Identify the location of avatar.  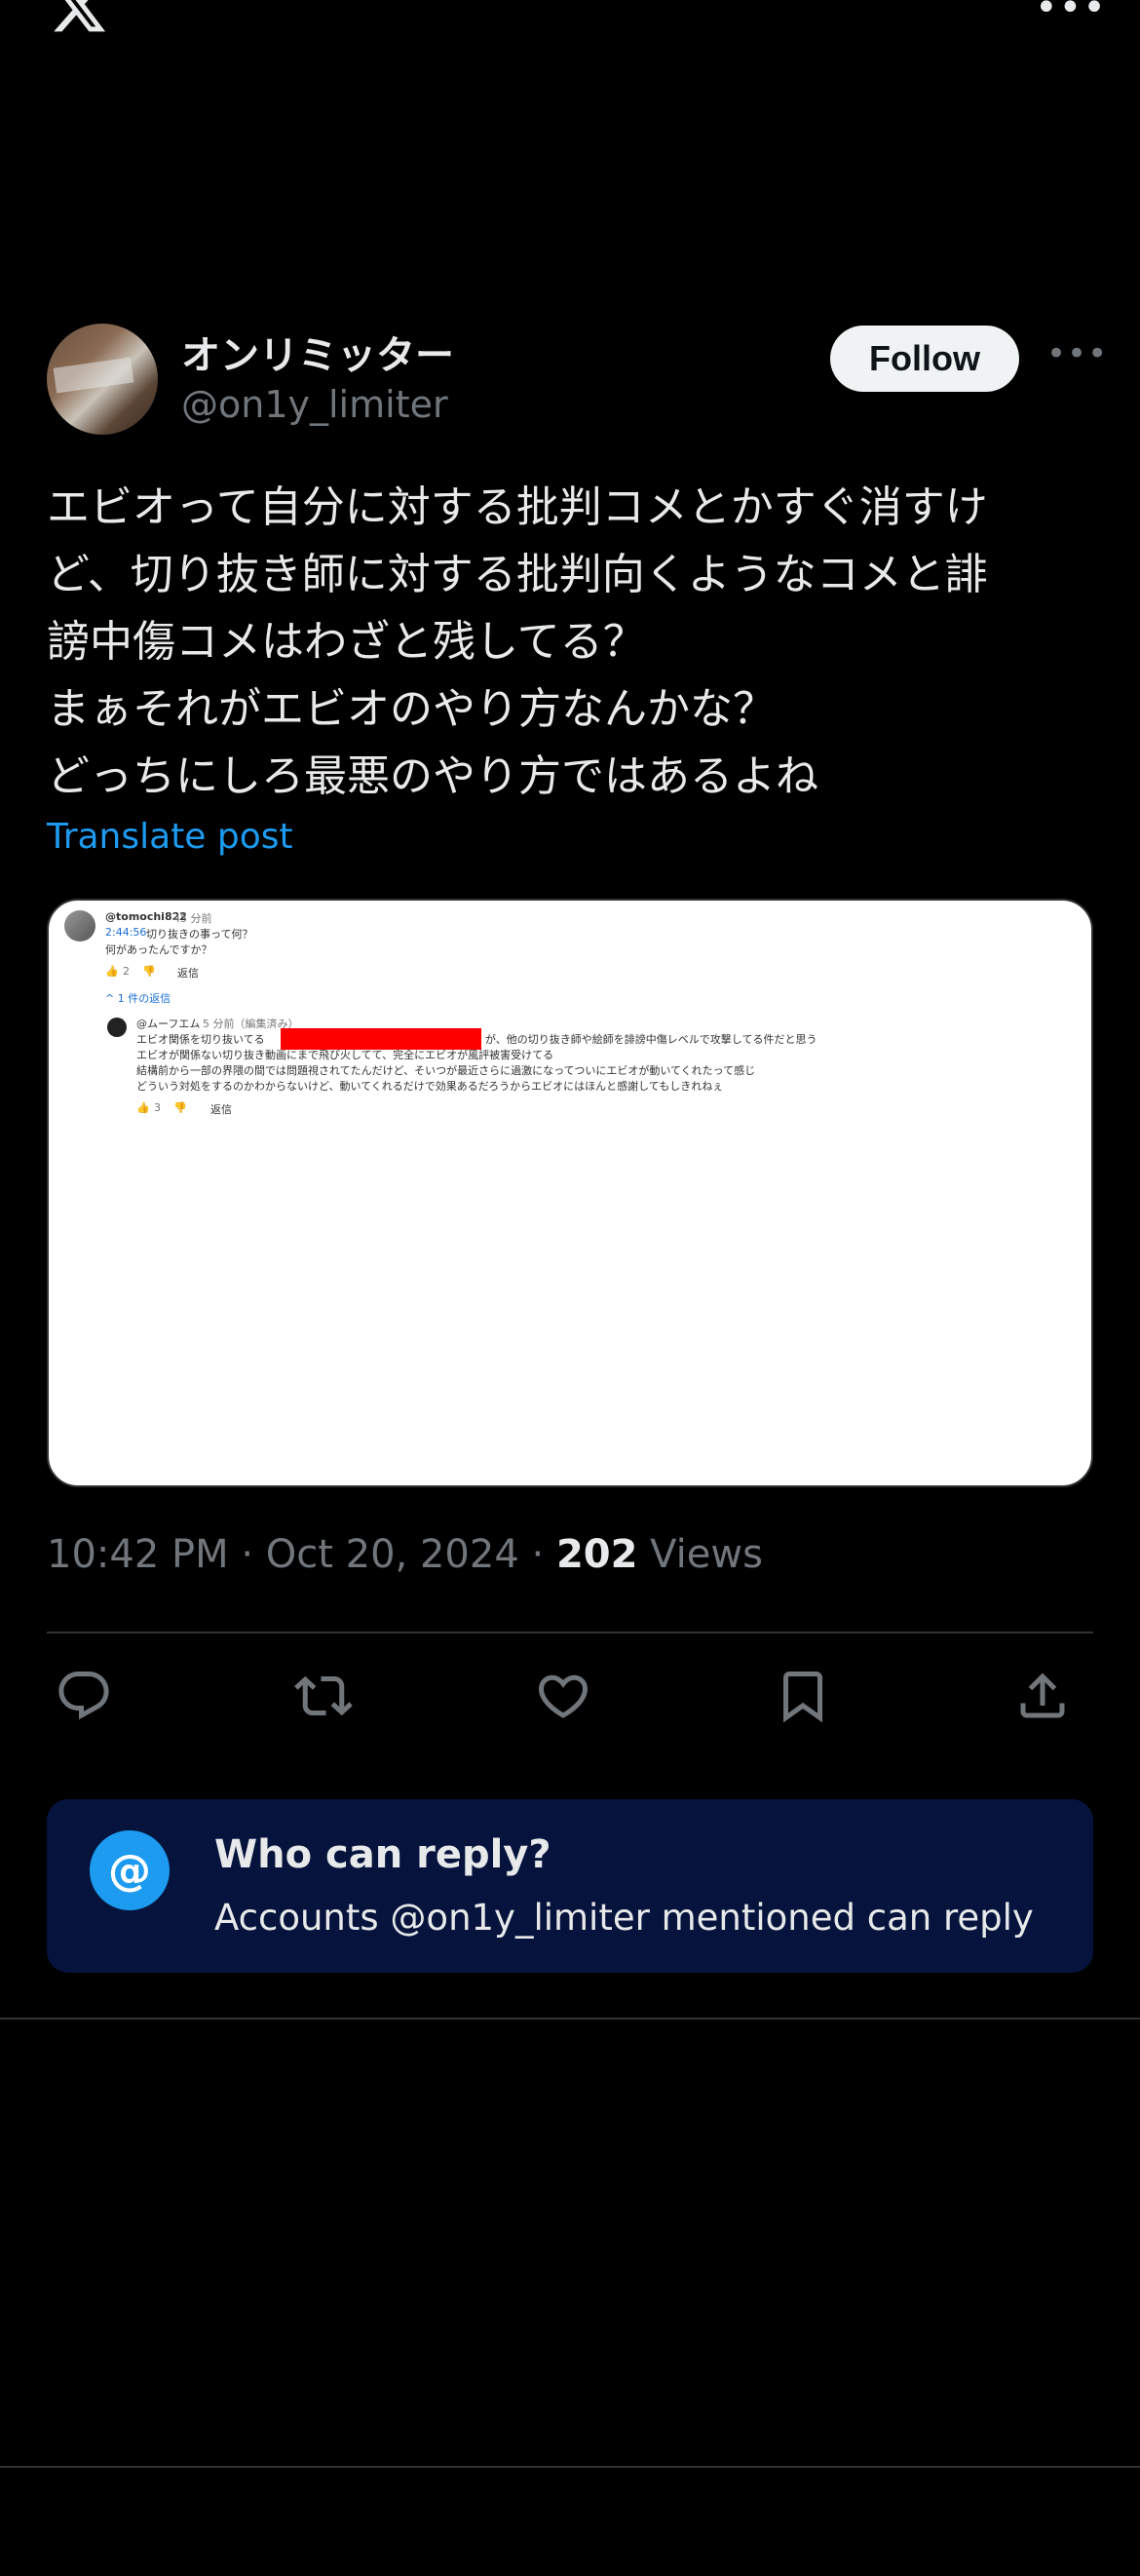
(103, 379).